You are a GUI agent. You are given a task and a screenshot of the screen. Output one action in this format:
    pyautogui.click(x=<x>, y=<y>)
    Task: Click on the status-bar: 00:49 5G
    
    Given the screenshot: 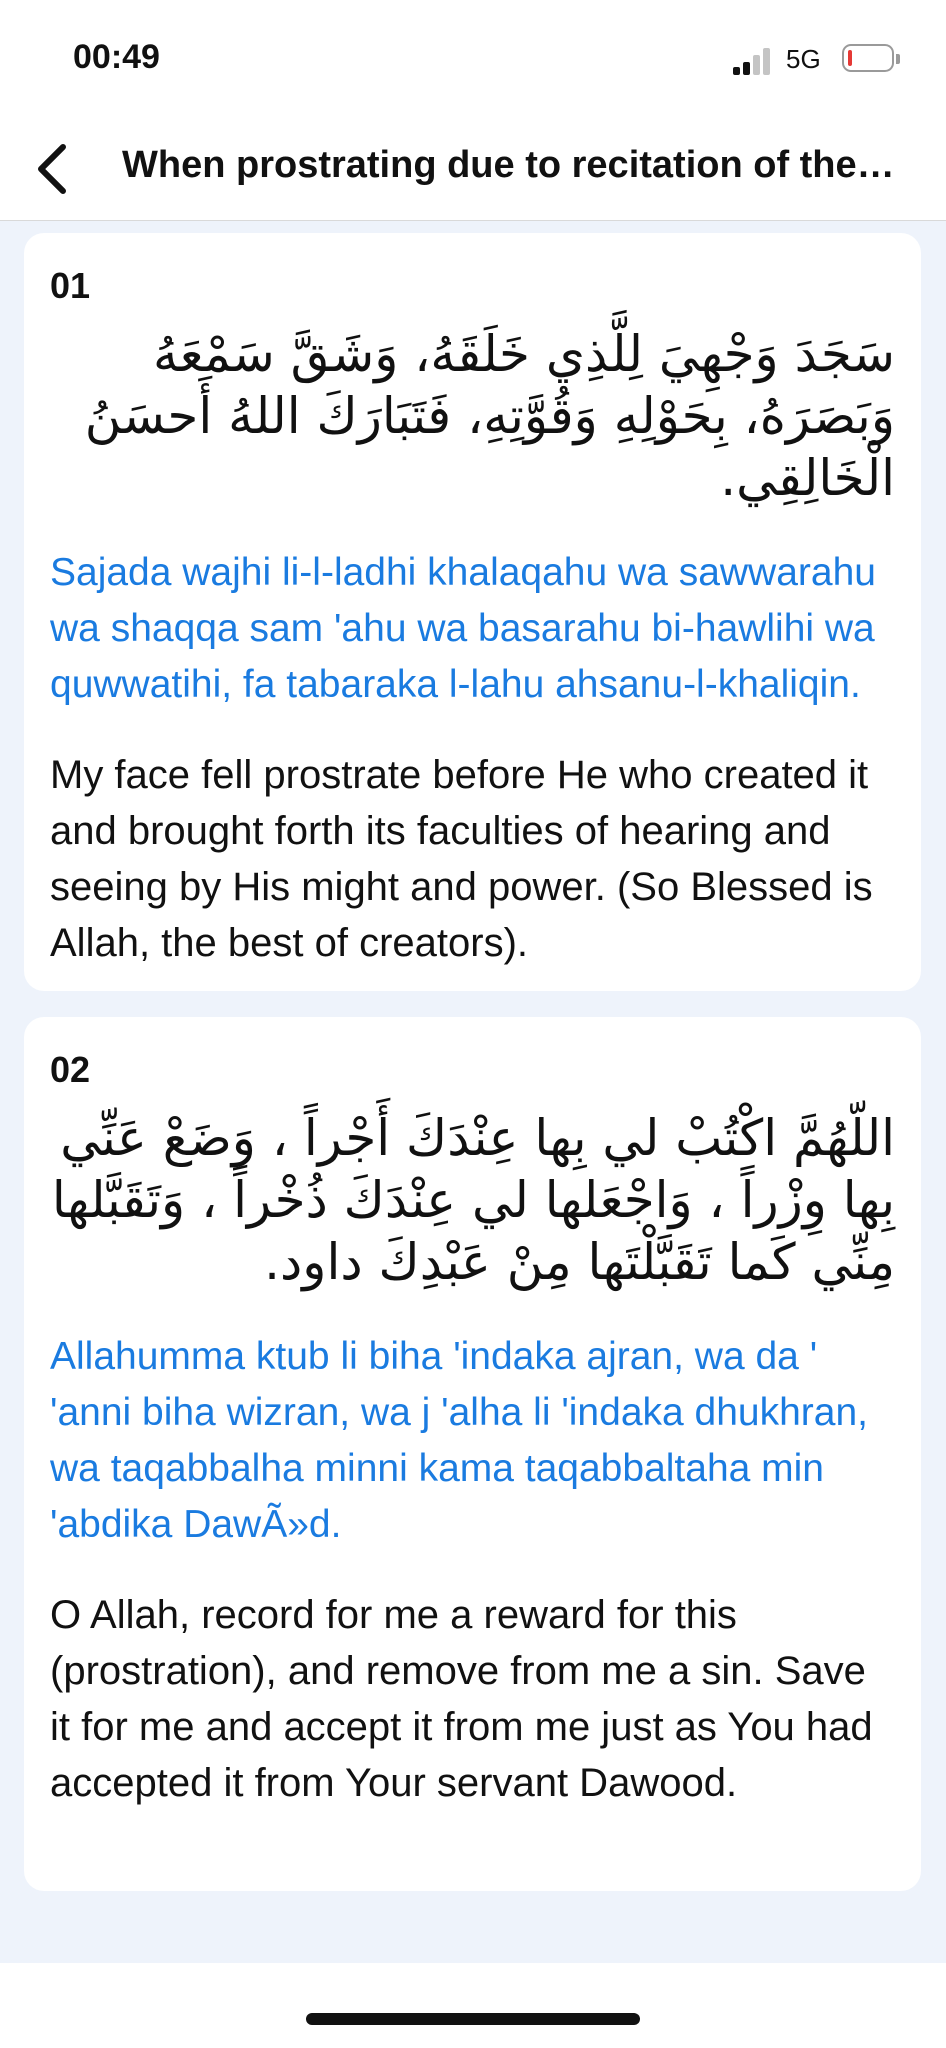 What is the action you would take?
    pyautogui.click(x=473, y=59)
    